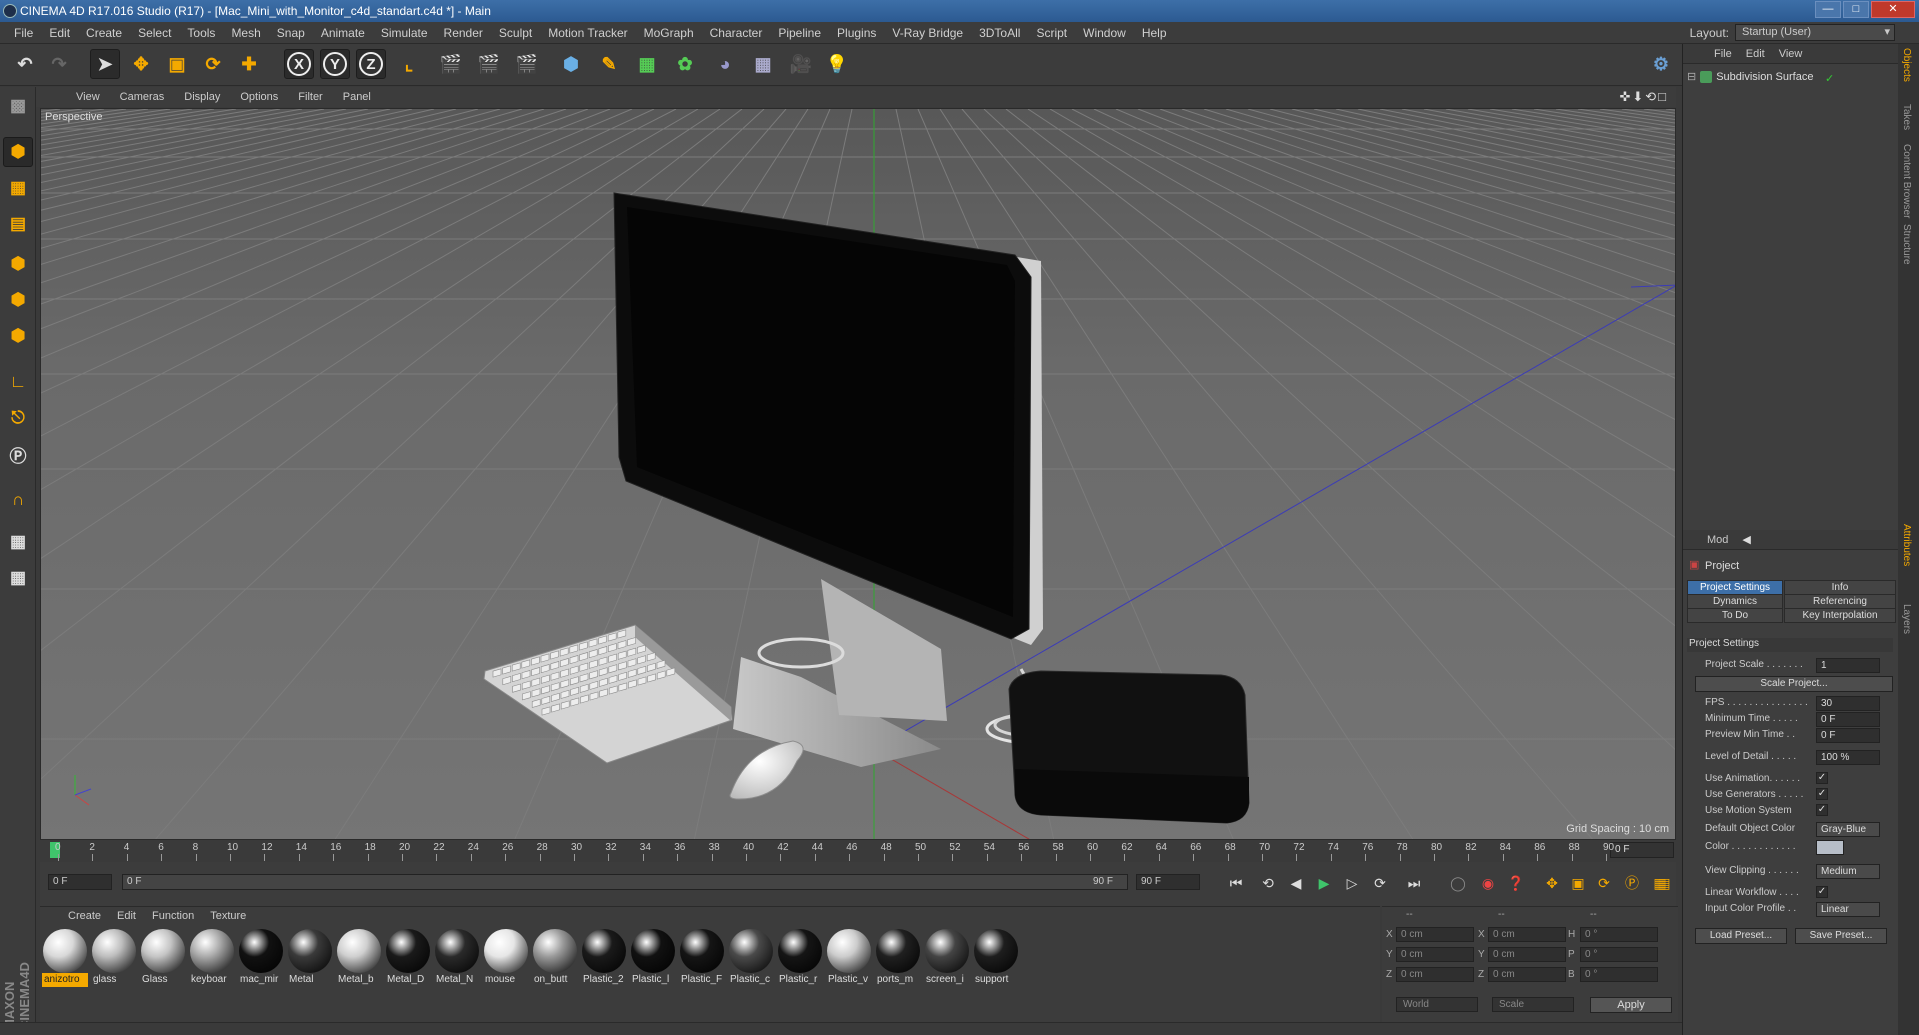 Image resolution: width=1919 pixels, height=1035 pixels. What do you see at coordinates (245, 33) in the screenshot?
I see `menu-mesh: Mesh` at bounding box center [245, 33].